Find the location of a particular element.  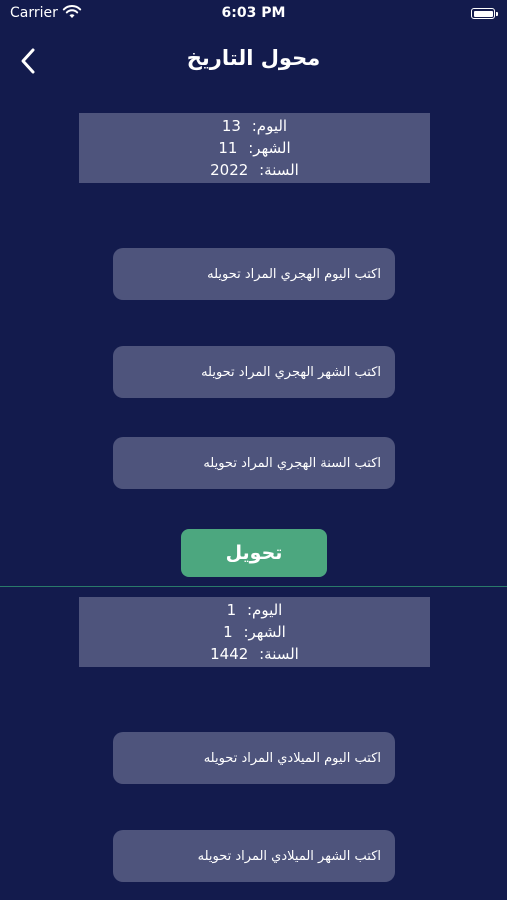

clock: 6:03 PM is located at coordinates (253, 13).